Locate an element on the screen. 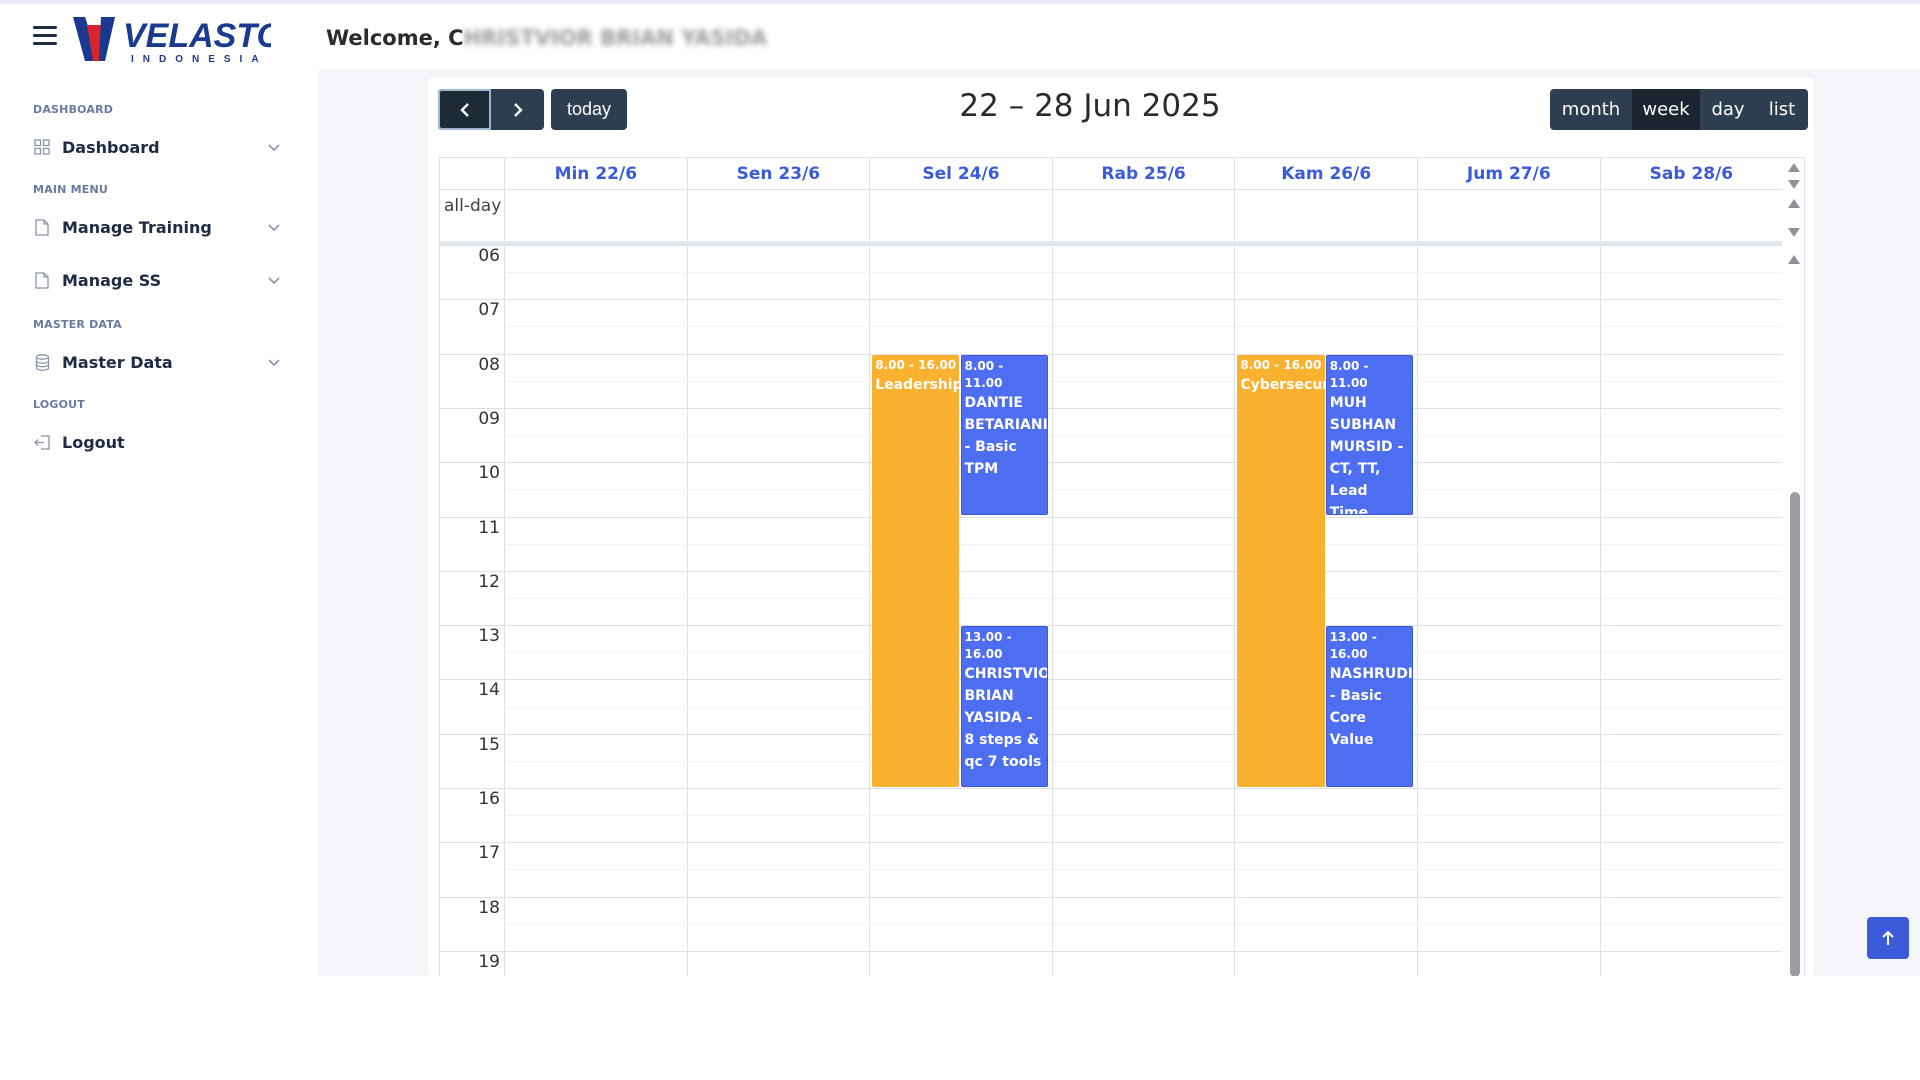 The image size is (1920, 1080). today-button: today is located at coordinates (589, 109).